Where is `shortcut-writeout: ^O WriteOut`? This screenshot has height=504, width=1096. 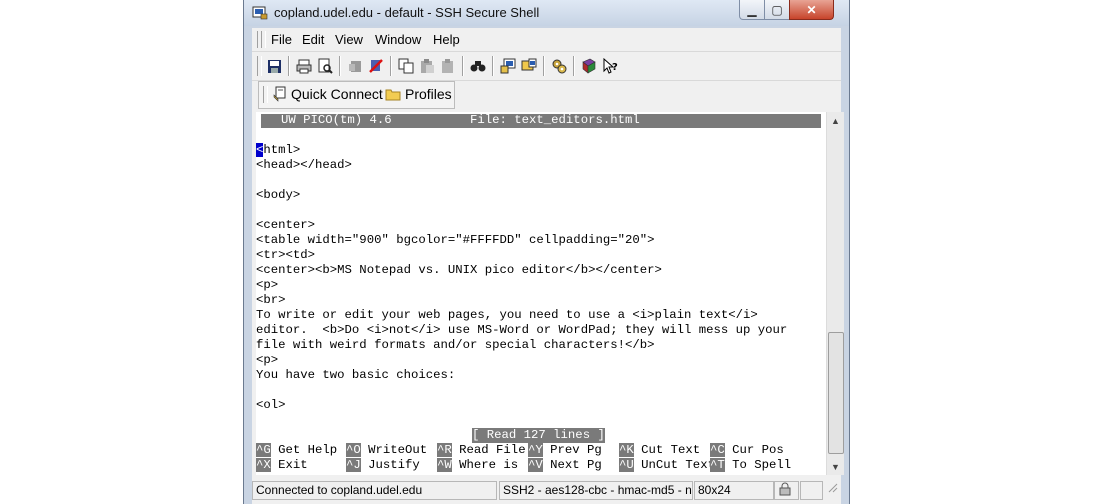 shortcut-writeout: ^O WriteOut is located at coordinates (386, 450).